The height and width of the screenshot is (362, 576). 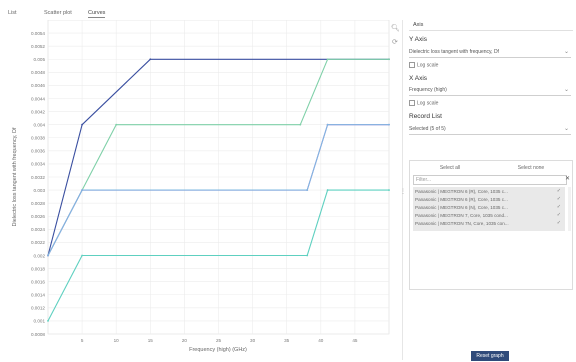 What do you see at coordinates (531, 168) in the screenshot?
I see `select-none-button: Select none` at bounding box center [531, 168].